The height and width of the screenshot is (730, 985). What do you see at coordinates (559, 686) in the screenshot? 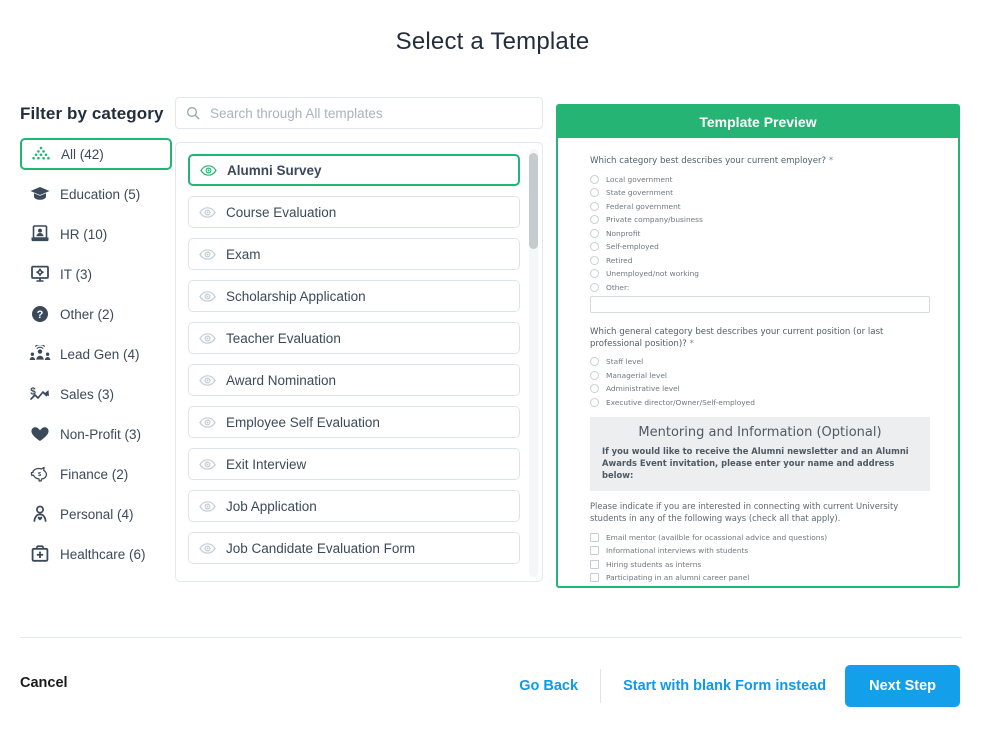
I see `go-back-button: Go Back` at bounding box center [559, 686].